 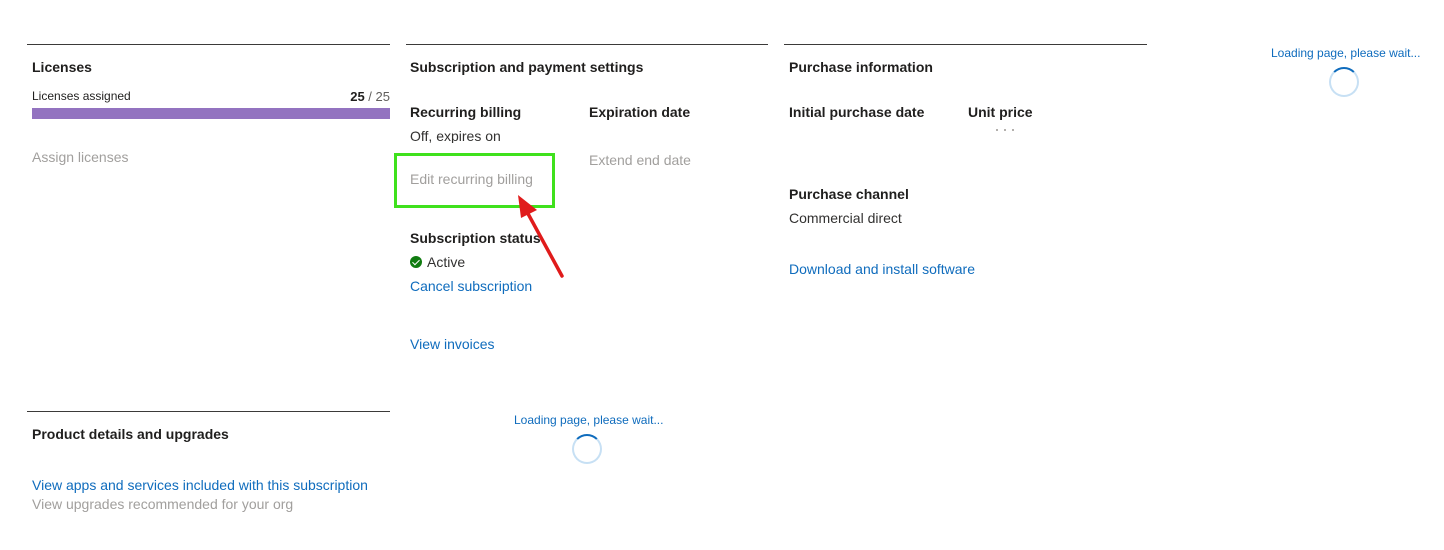 What do you see at coordinates (416, 262) in the screenshot?
I see `check-circle-icon` at bounding box center [416, 262].